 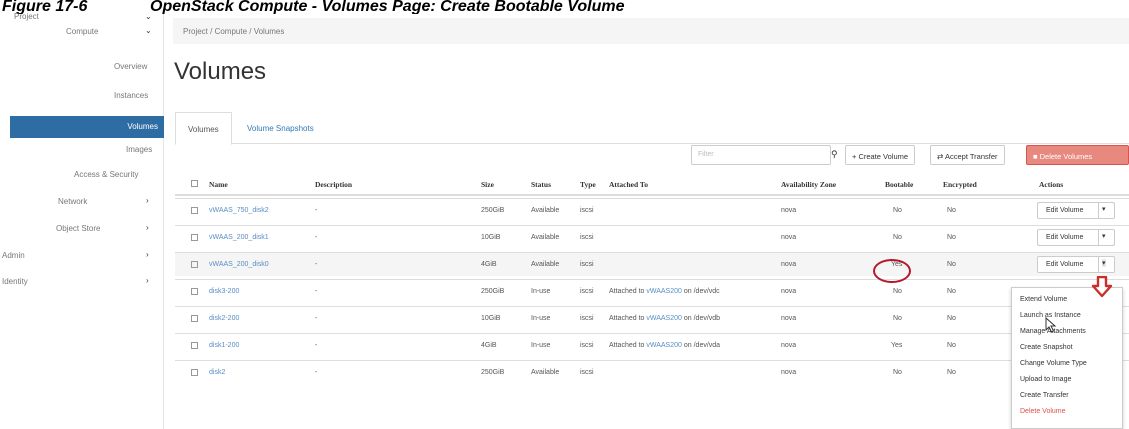 I want to click on sidebar-item-object-store: Object Store, so click(x=78, y=228).